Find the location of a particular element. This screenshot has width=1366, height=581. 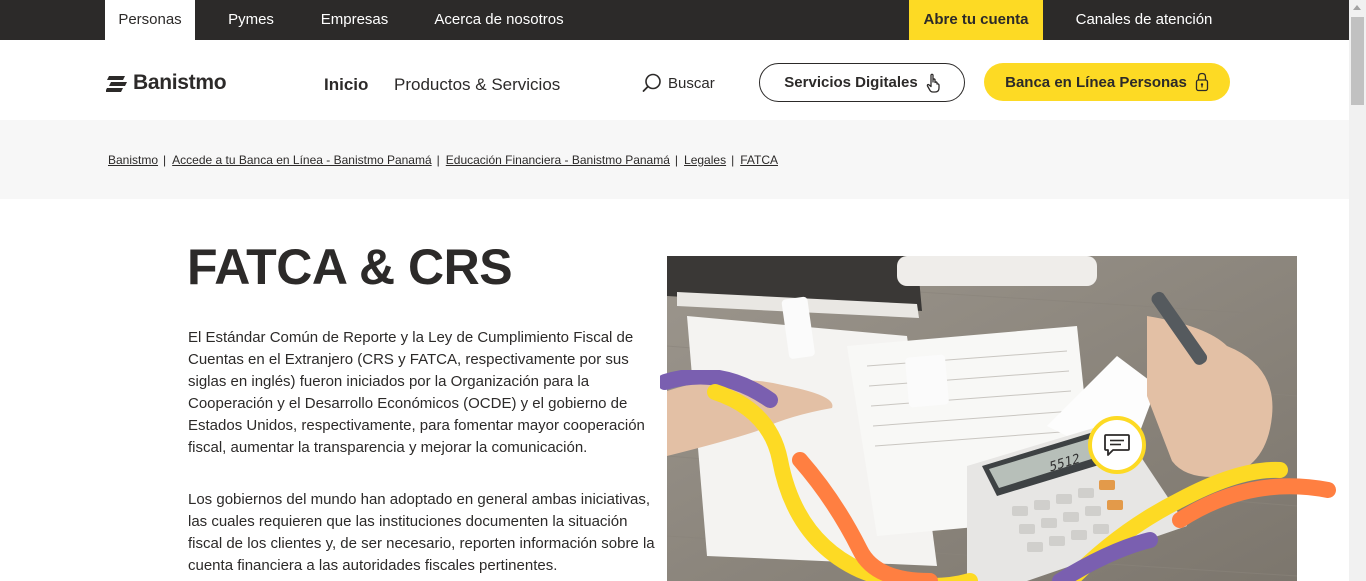

tab-empresas: Empresas is located at coordinates (354, 20).